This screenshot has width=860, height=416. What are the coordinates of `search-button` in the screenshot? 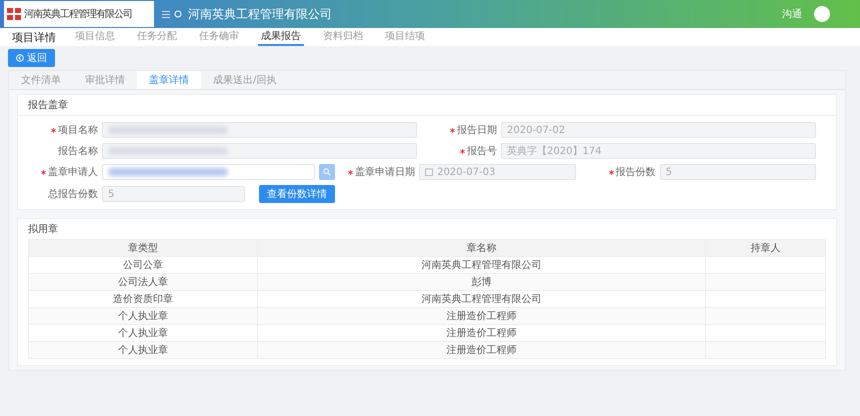 It's located at (327, 172).